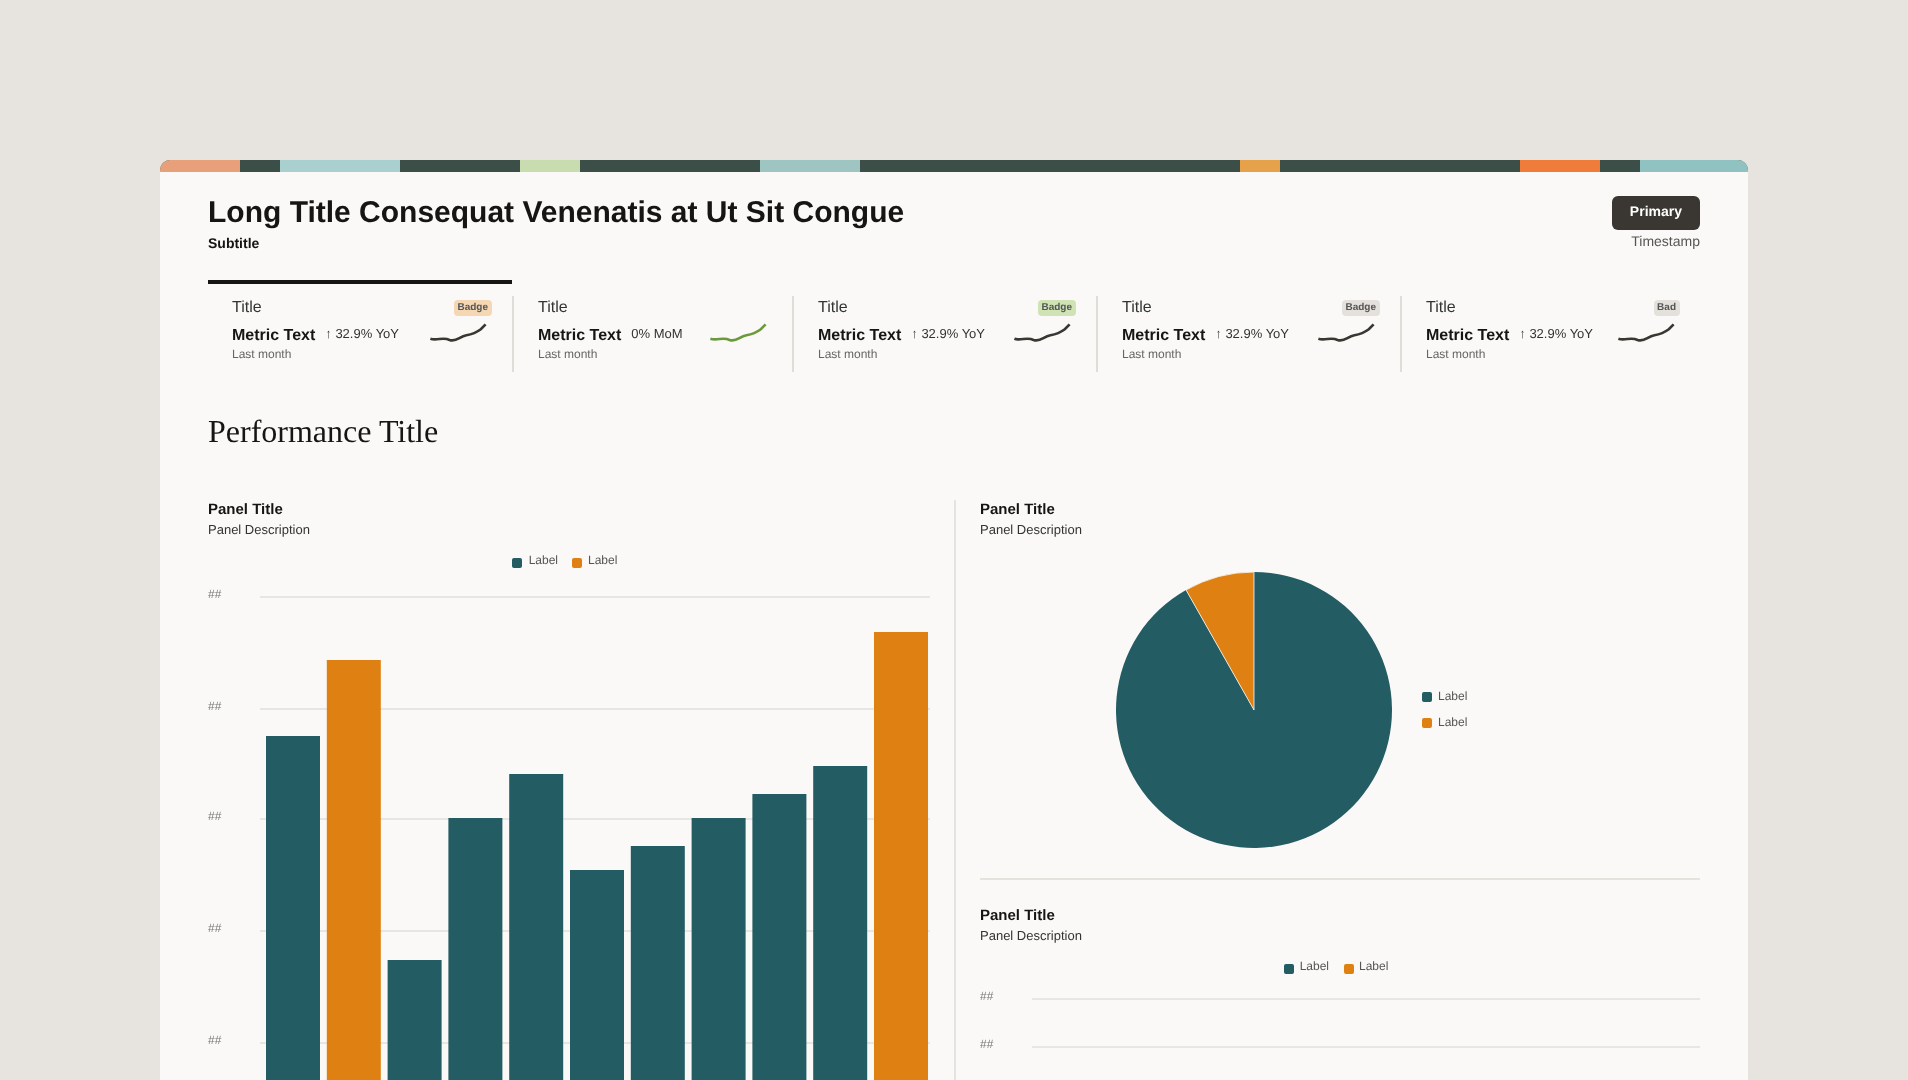  I want to click on page-title: Long Title Consequat Venenatis at Ut Sit Congue, so click(556, 214).